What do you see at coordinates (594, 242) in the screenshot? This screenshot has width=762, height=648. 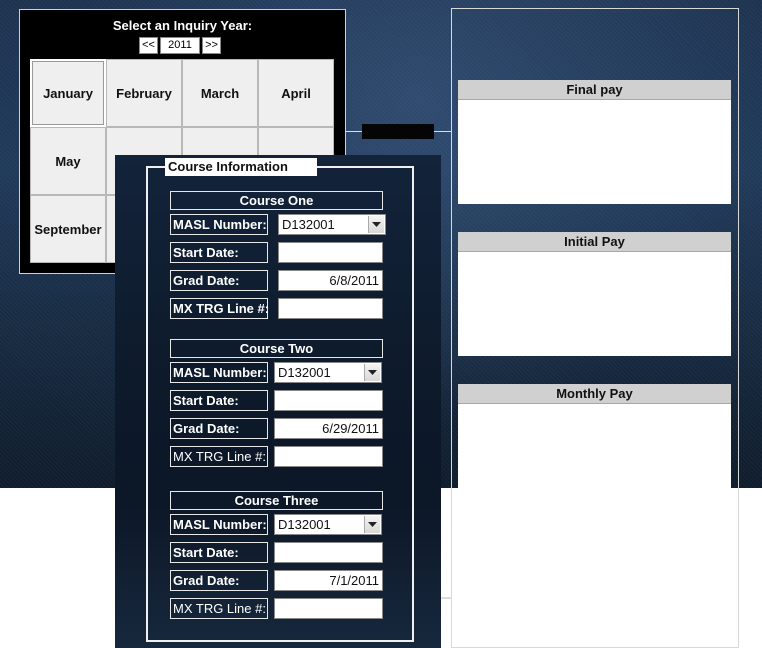 I see `initial-pay-header: Initial Pay` at bounding box center [594, 242].